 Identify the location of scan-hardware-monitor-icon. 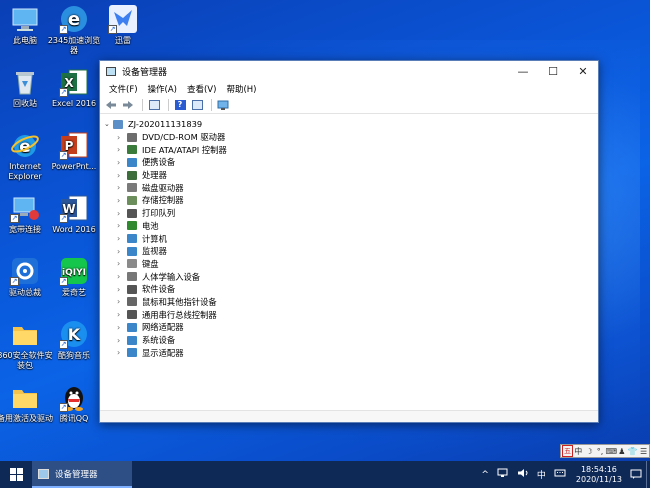
(223, 105).